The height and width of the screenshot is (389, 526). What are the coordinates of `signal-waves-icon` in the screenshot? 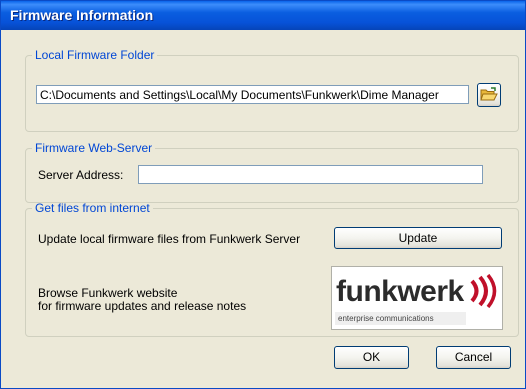 It's located at (483, 291).